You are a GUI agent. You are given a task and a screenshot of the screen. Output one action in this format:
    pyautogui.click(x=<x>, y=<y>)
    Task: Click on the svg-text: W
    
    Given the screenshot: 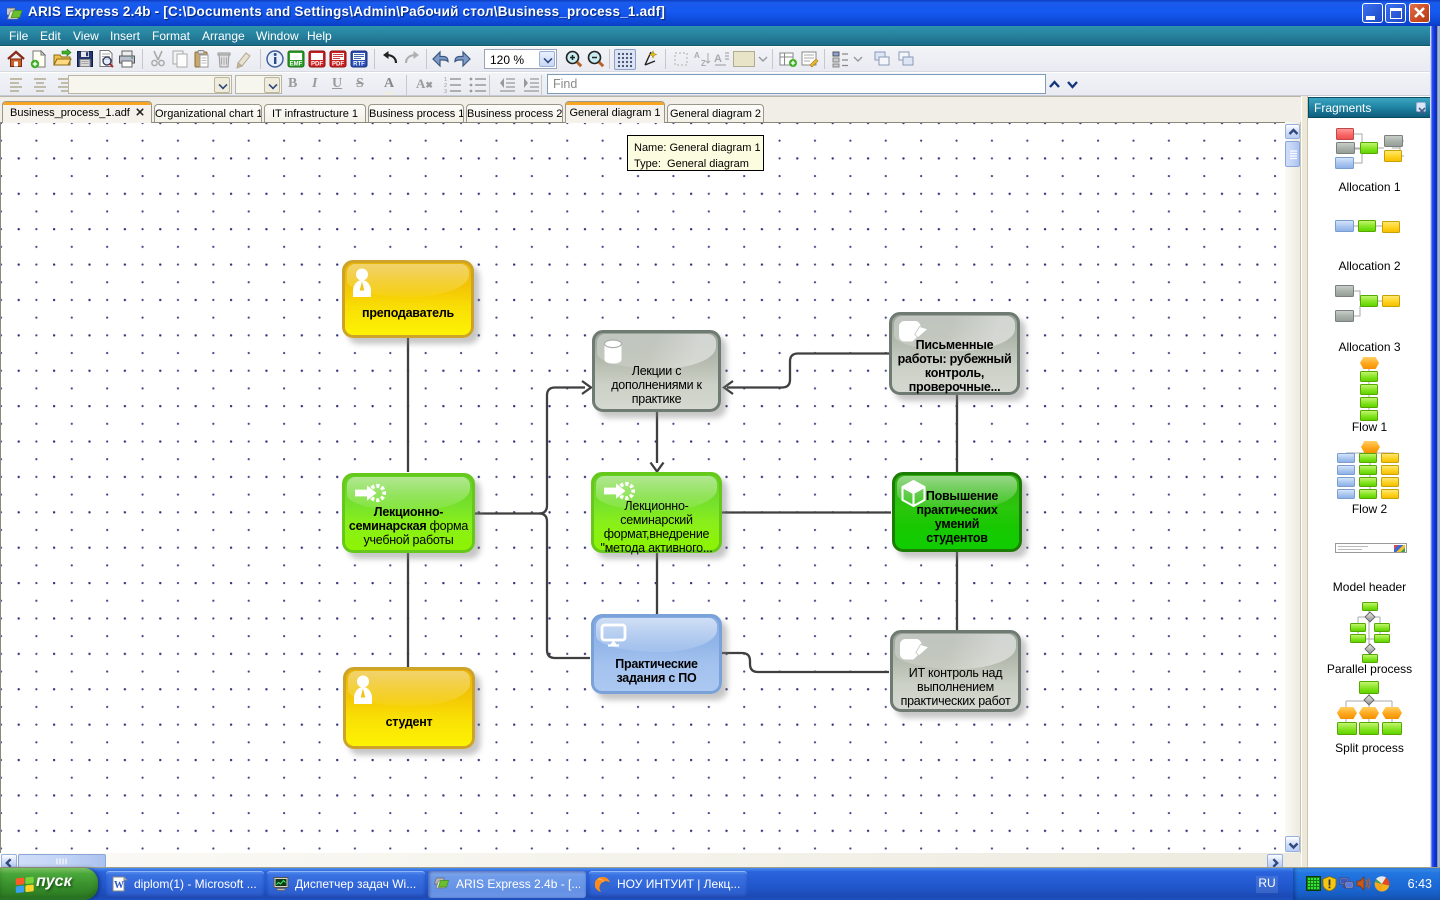 What is the action you would take?
    pyautogui.click(x=119, y=885)
    